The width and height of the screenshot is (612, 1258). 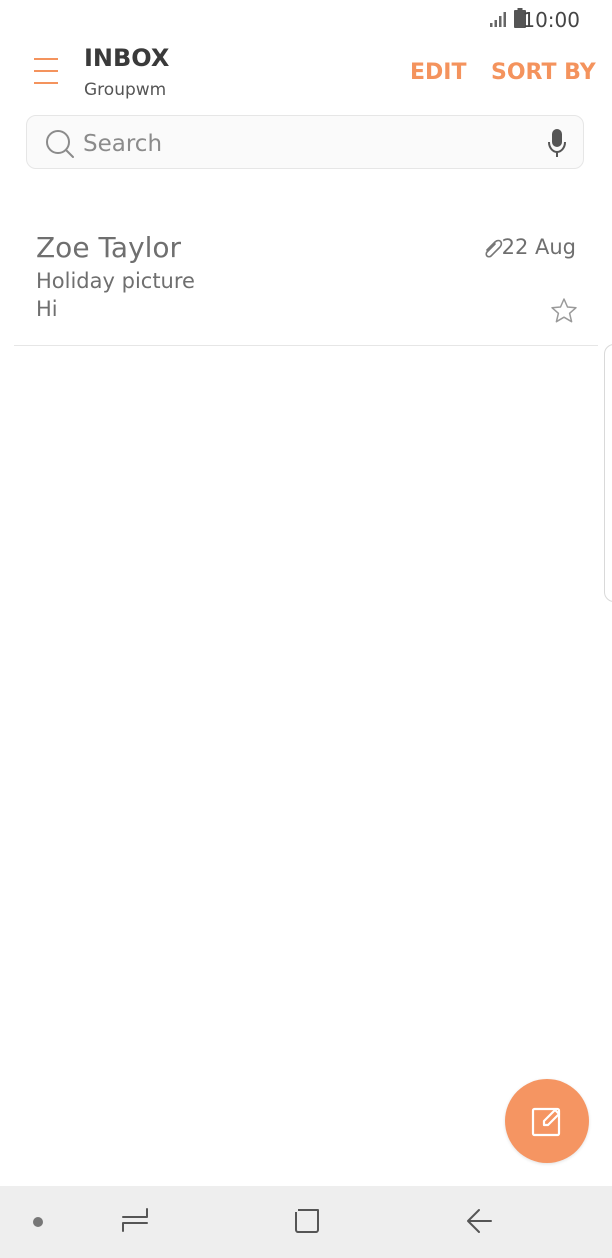 What do you see at coordinates (557, 143) in the screenshot?
I see `mic-icon` at bounding box center [557, 143].